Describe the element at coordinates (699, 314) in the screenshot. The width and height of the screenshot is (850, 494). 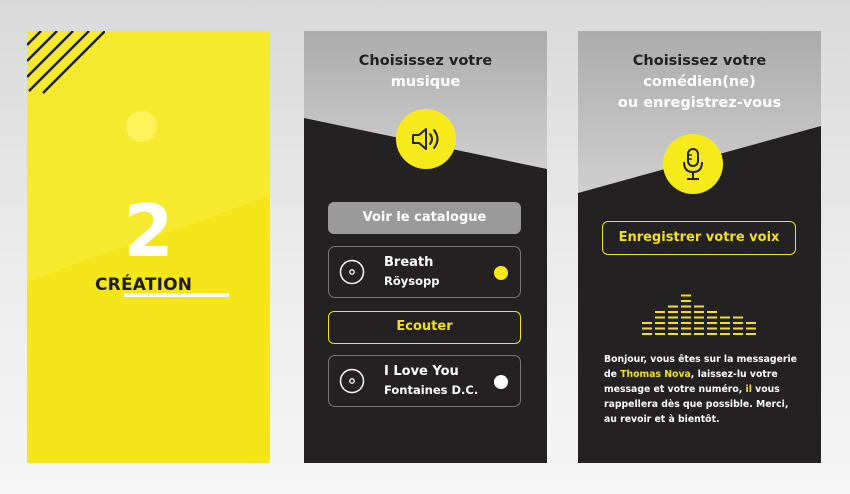
I see `equalizer-icon` at that location.